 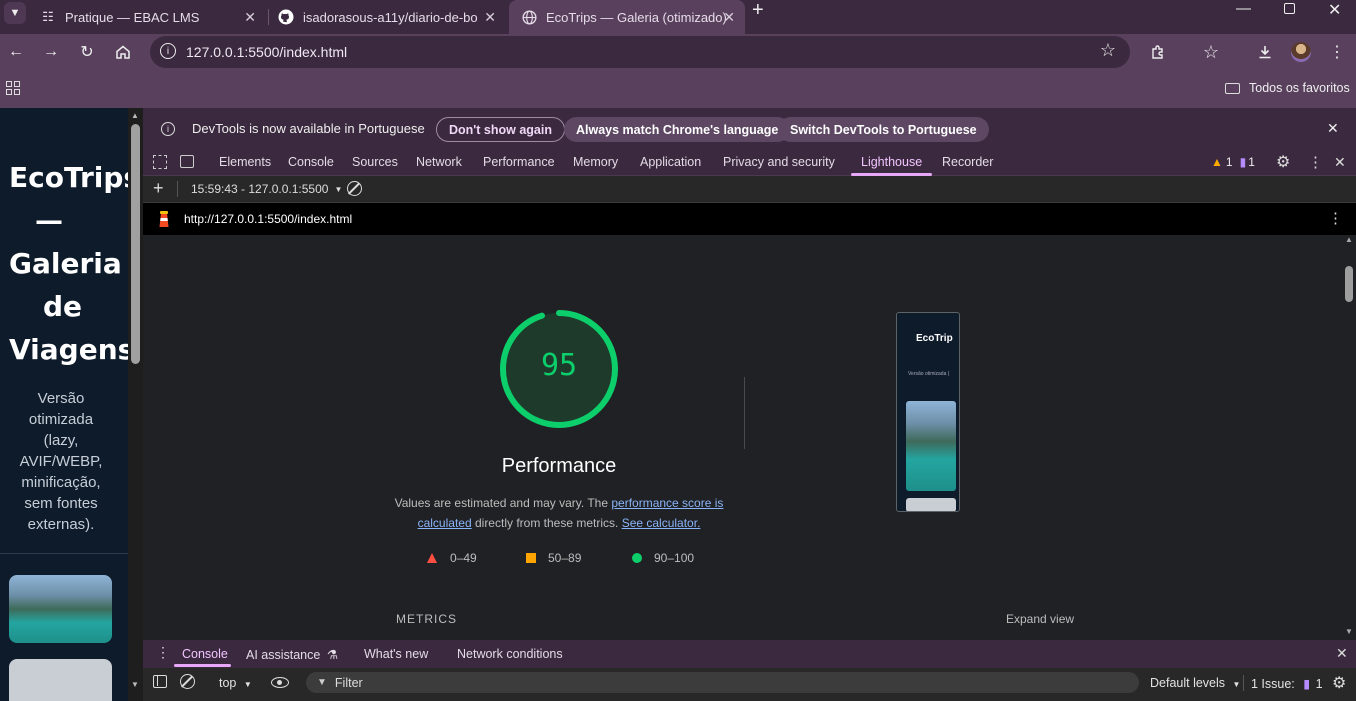 What do you see at coordinates (1289, 8) in the screenshot?
I see `restore-button` at bounding box center [1289, 8].